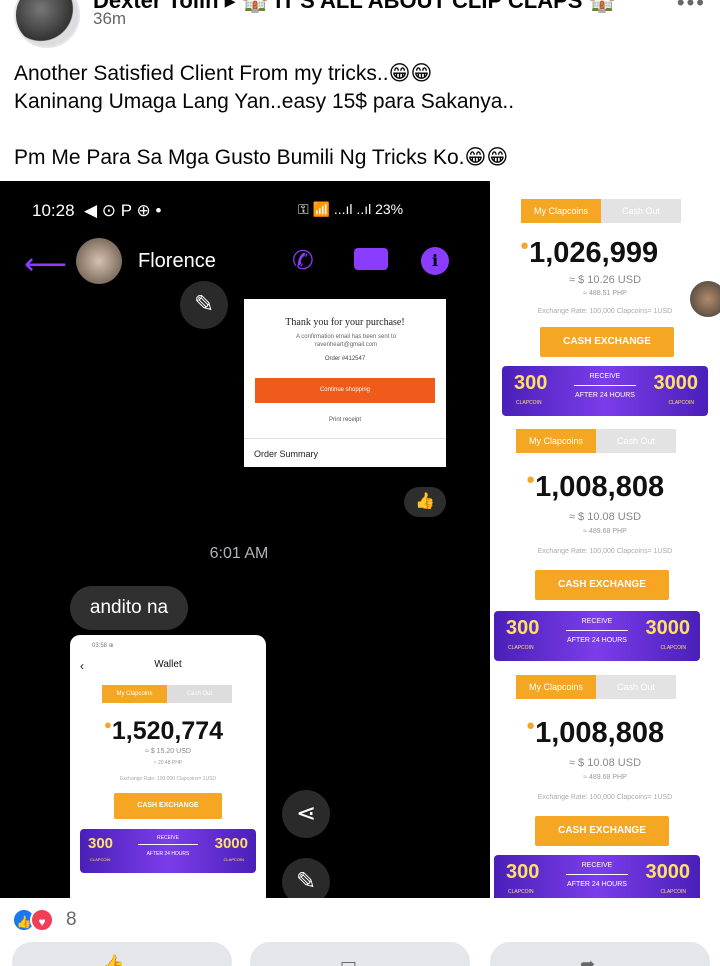 This screenshot has height=966, width=720. Describe the element at coordinates (345, 359) in the screenshot. I see `receipt-order: Order #412547` at that location.